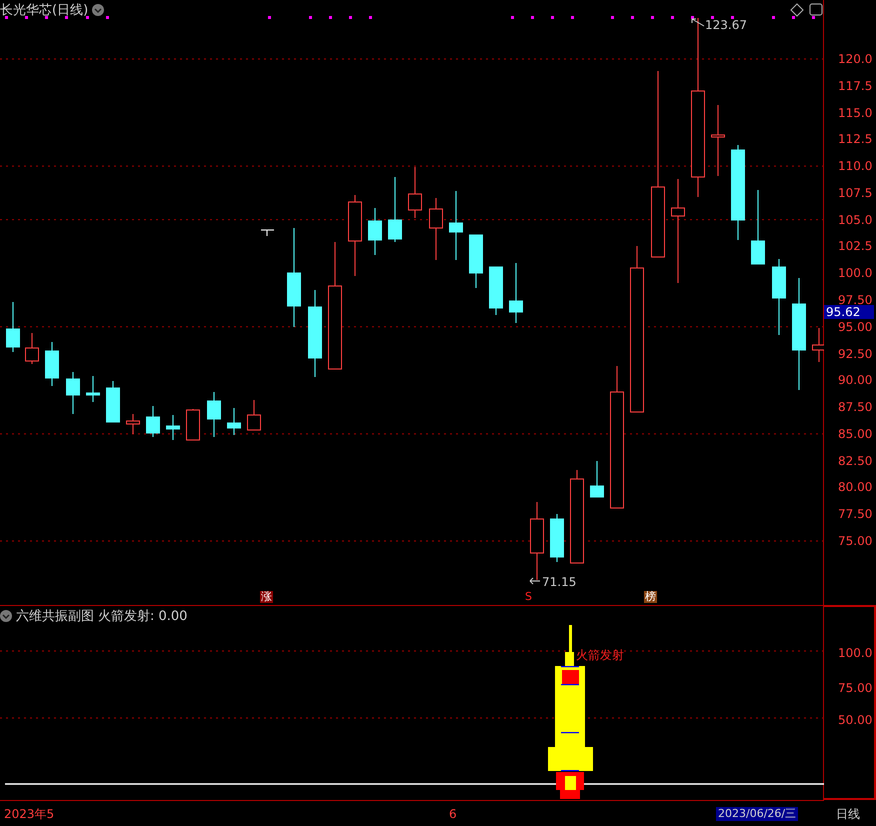 The height and width of the screenshot is (826, 876). Describe the element at coordinates (559, 582) in the screenshot. I see `low-price-label: 71.15` at that location.